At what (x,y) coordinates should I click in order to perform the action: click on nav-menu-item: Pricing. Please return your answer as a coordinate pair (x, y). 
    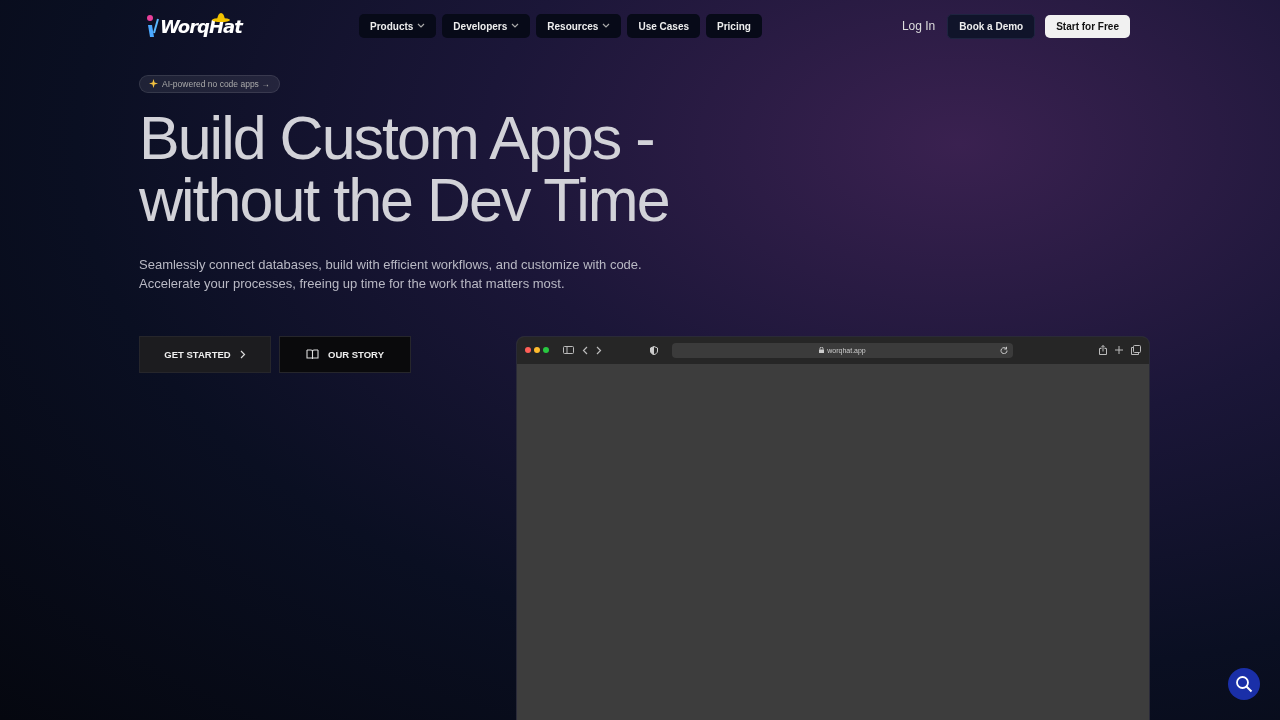
    Looking at the image, I should click on (734, 26).